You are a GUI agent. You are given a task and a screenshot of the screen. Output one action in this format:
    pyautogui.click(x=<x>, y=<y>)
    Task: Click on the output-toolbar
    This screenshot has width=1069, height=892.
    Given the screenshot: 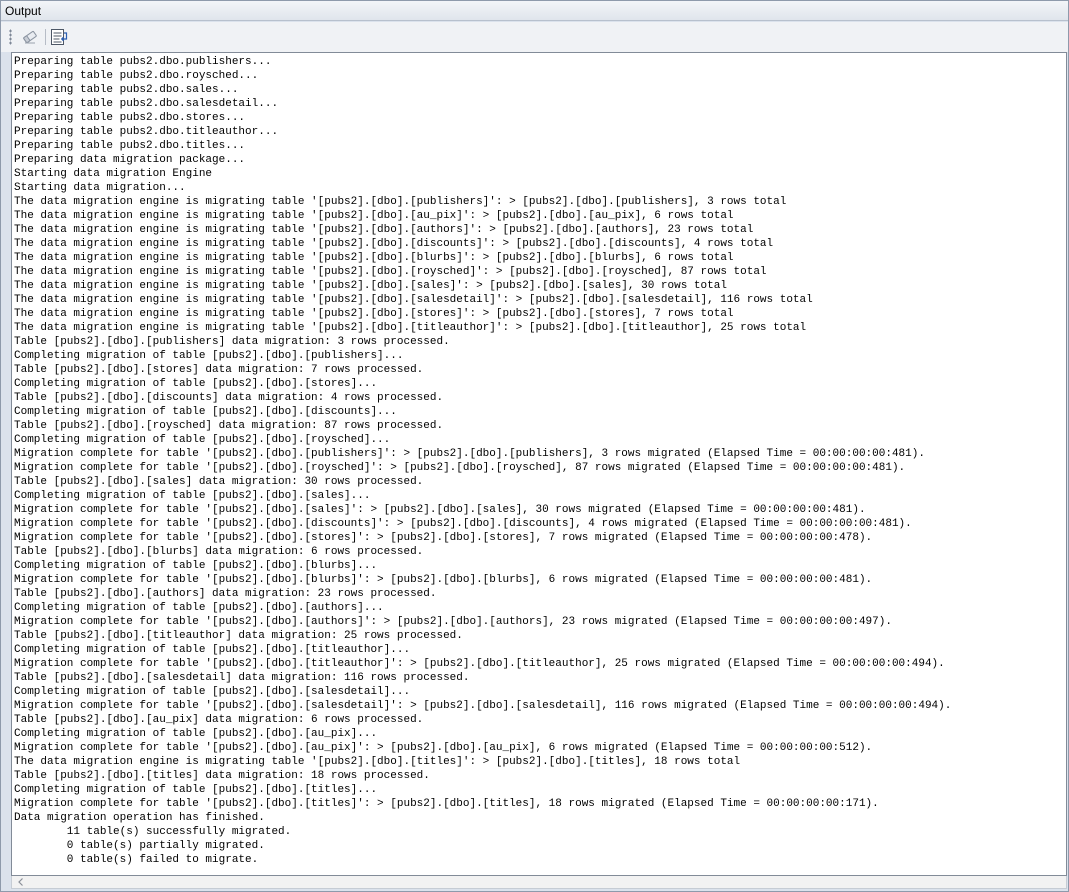 What is the action you would take?
    pyautogui.click(x=534, y=37)
    